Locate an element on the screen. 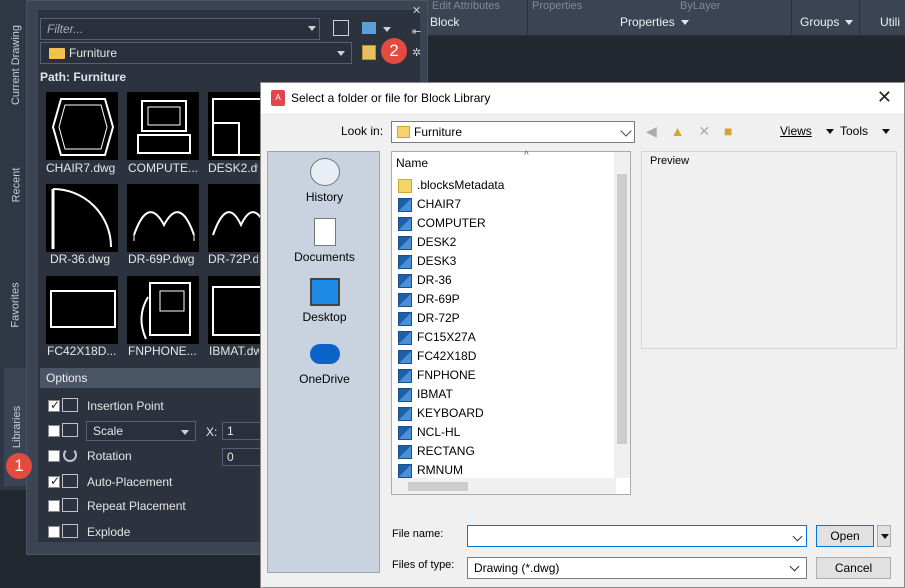 The width and height of the screenshot is (905, 588). image-view-icon is located at coordinates (369, 28).